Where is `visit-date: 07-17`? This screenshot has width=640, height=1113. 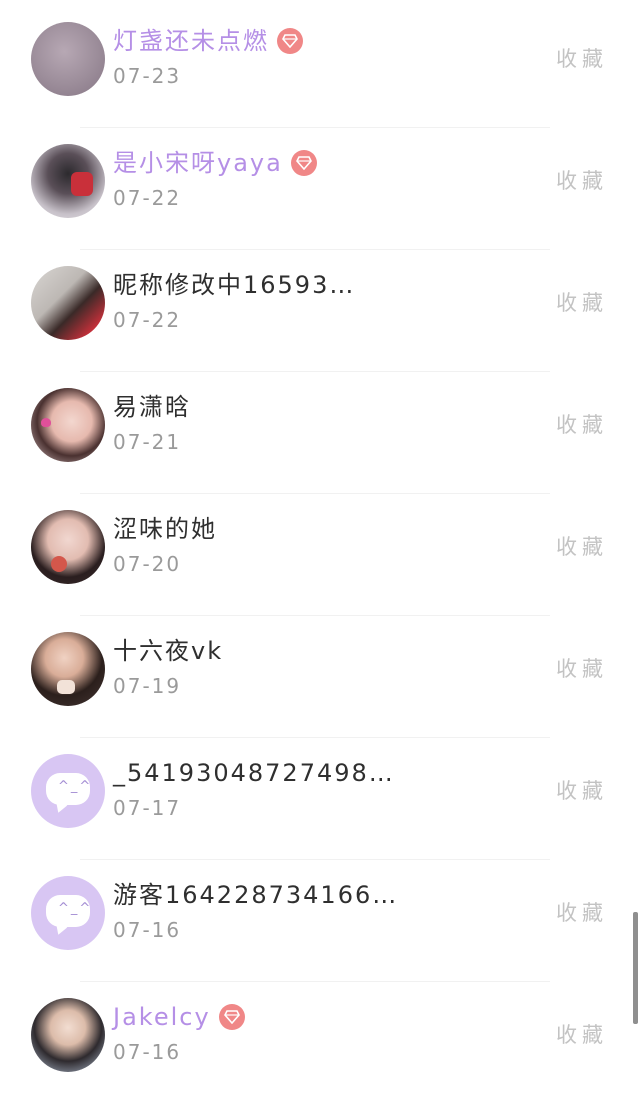 visit-date: 07-17 is located at coordinates (147, 808).